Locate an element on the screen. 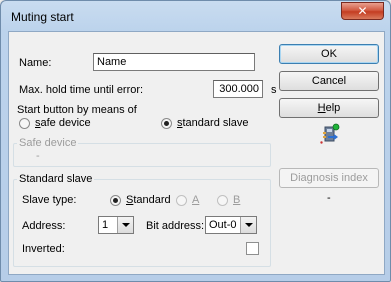  ok-button: OK is located at coordinates (329, 54).